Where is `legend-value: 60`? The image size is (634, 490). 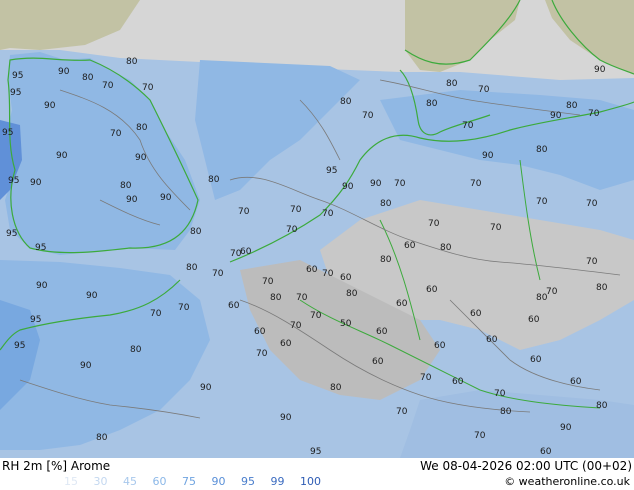
legend-value: 60 is located at coordinates (159, 481).